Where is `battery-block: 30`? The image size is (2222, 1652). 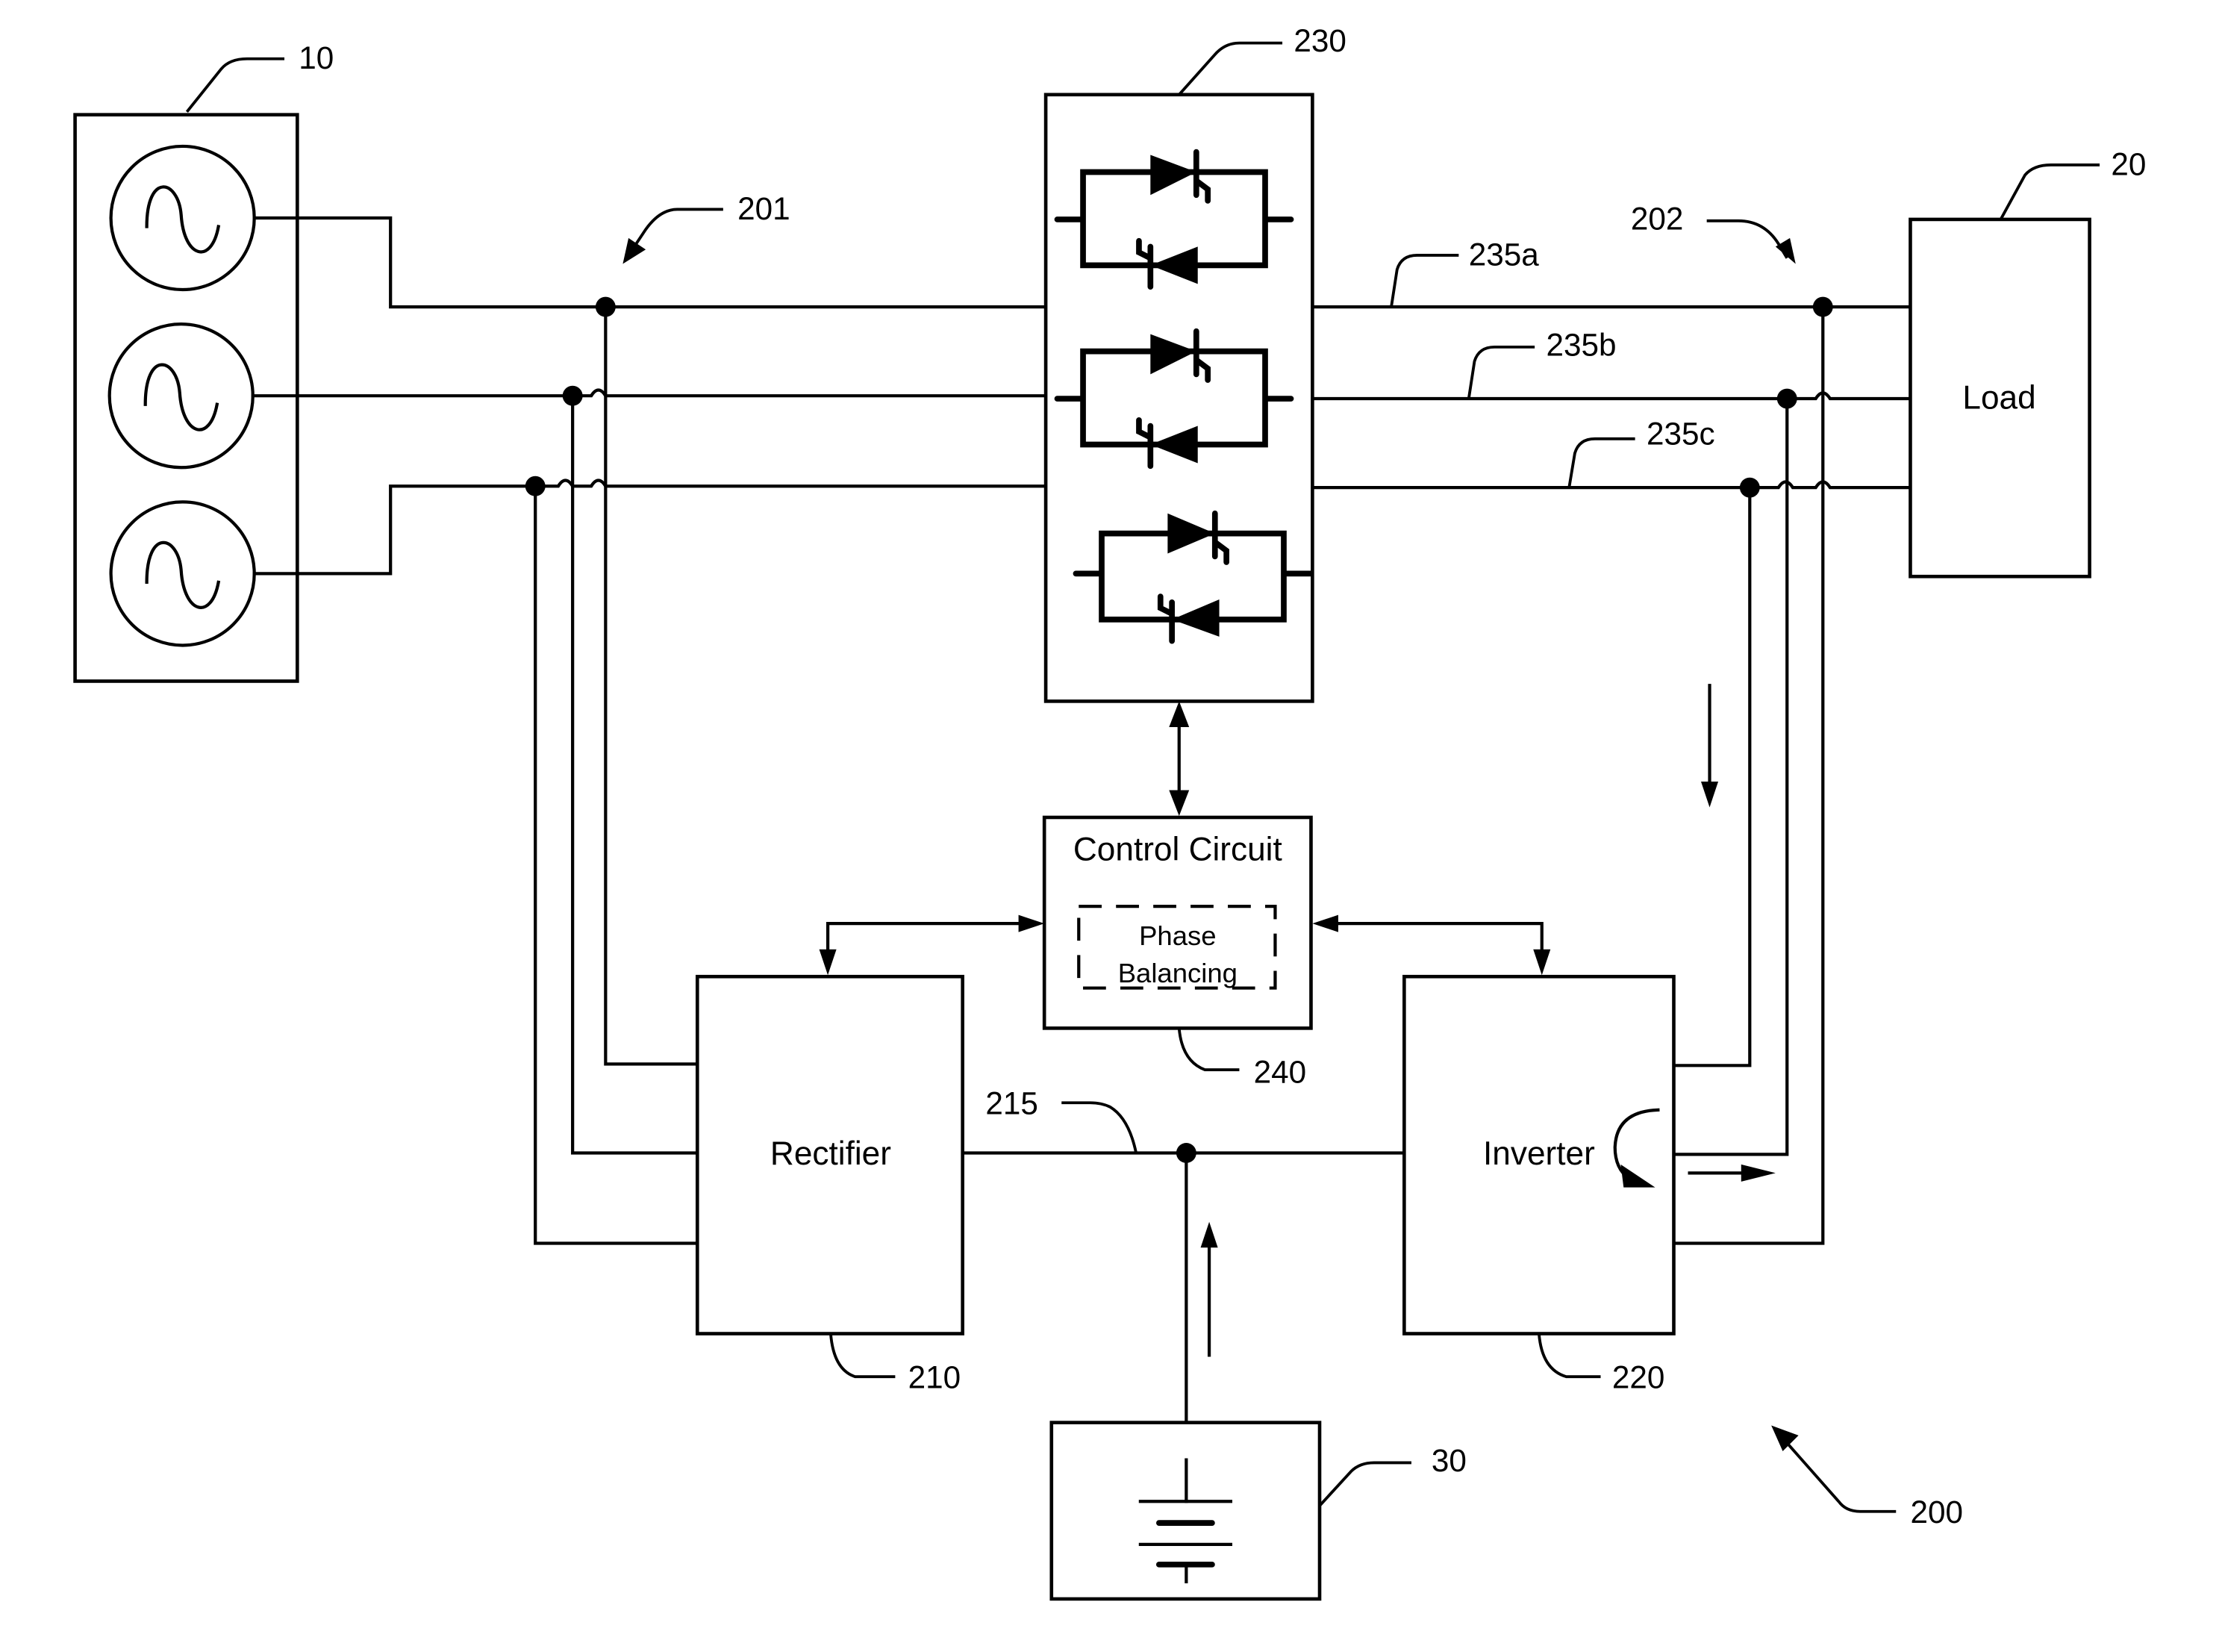 battery-block: 30 is located at coordinates (1258, 1511).